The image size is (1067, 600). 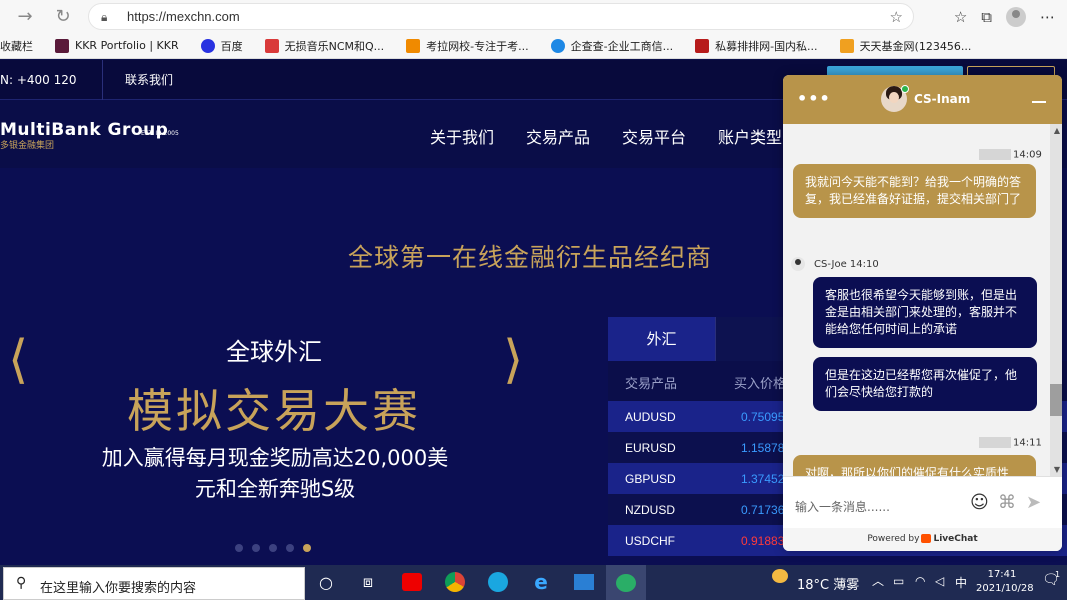 What do you see at coordinates (51, 93) in the screenshot?
I see `phone-number: N: +400 120 8619` at bounding box center [51, 93].